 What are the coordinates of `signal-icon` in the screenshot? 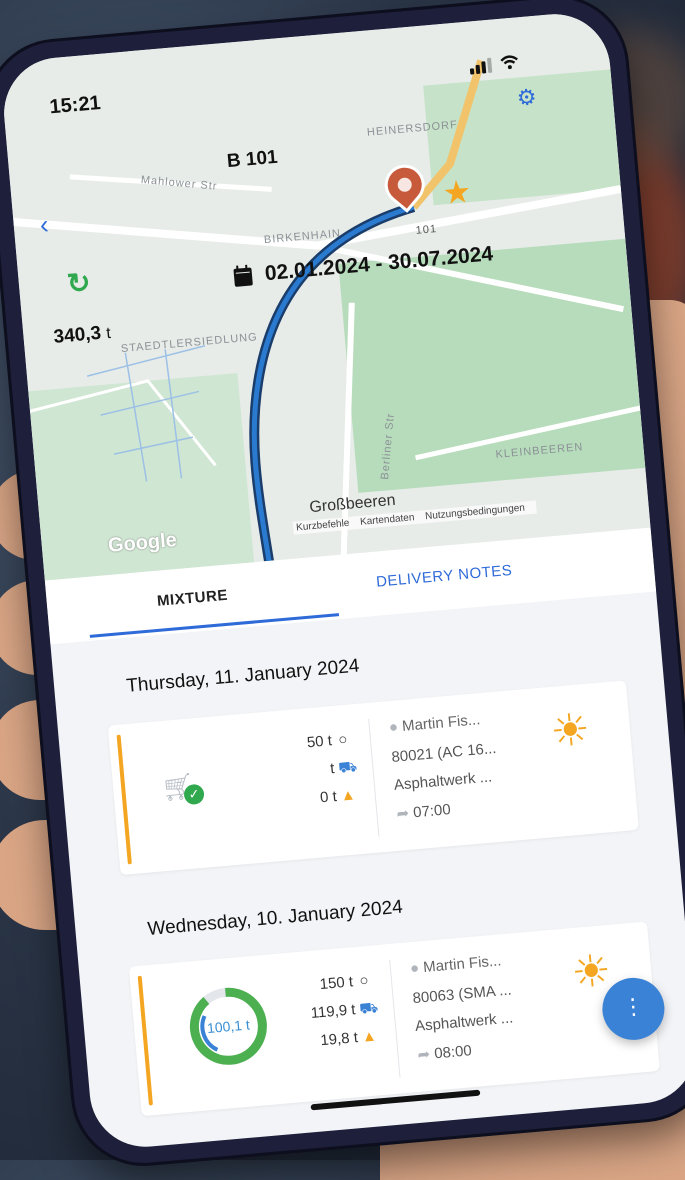 It's located at (481, 66).